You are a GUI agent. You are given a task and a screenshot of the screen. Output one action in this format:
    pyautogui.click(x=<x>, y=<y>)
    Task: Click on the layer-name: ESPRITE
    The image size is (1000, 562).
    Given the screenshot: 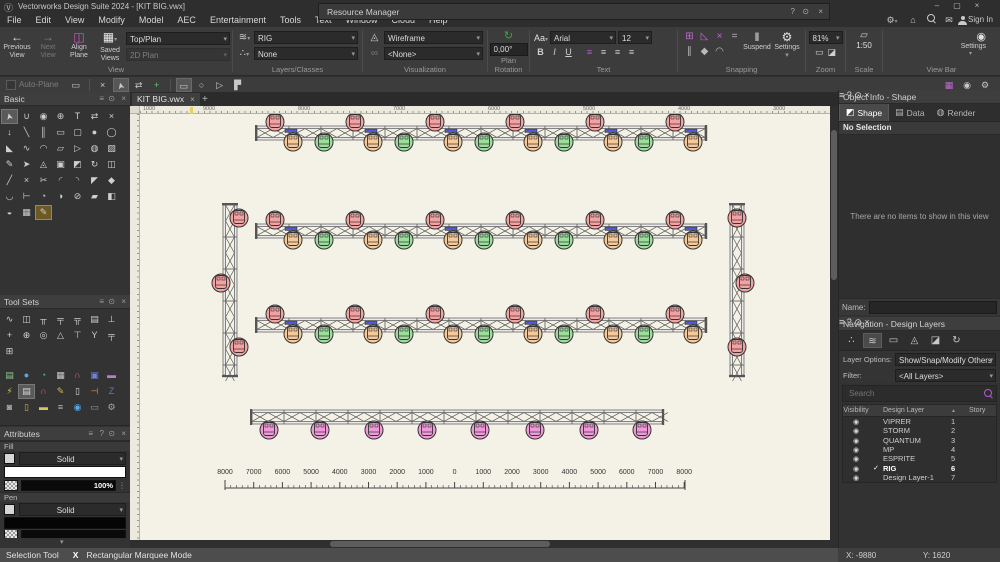 What is the action you would take?
    pyautogui.click(x=917, y=458)
    